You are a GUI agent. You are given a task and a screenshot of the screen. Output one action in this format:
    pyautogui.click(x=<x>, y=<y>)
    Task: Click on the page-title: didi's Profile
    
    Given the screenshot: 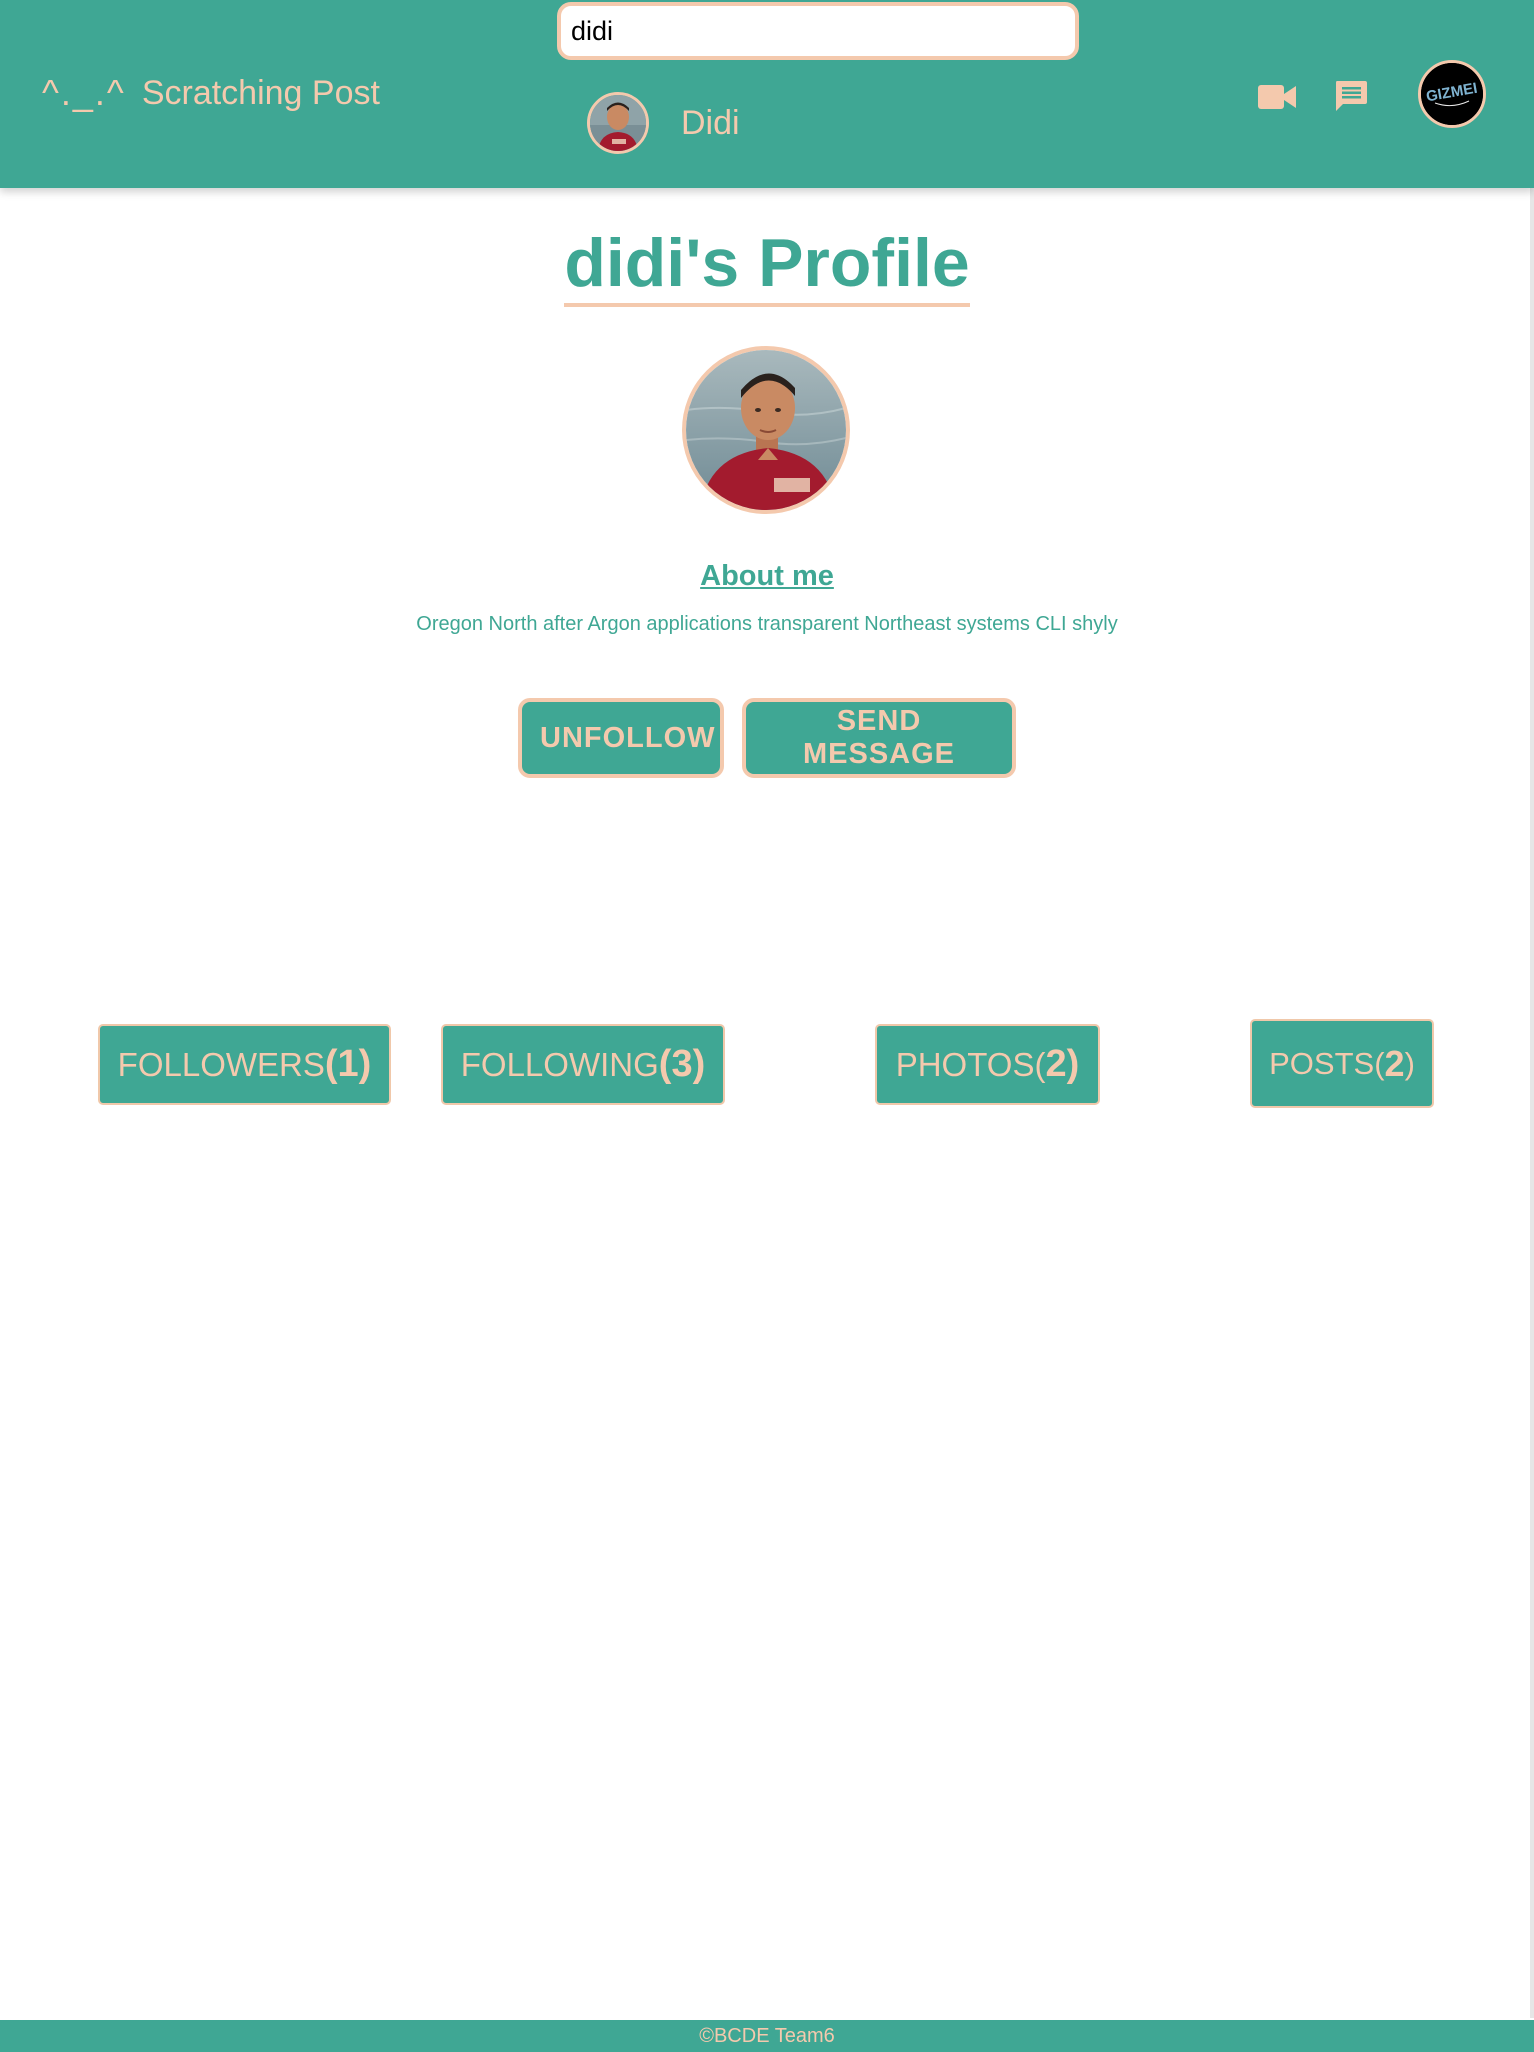 What is the action you would take?
    pyautogui.click(x=767, y=266)
    